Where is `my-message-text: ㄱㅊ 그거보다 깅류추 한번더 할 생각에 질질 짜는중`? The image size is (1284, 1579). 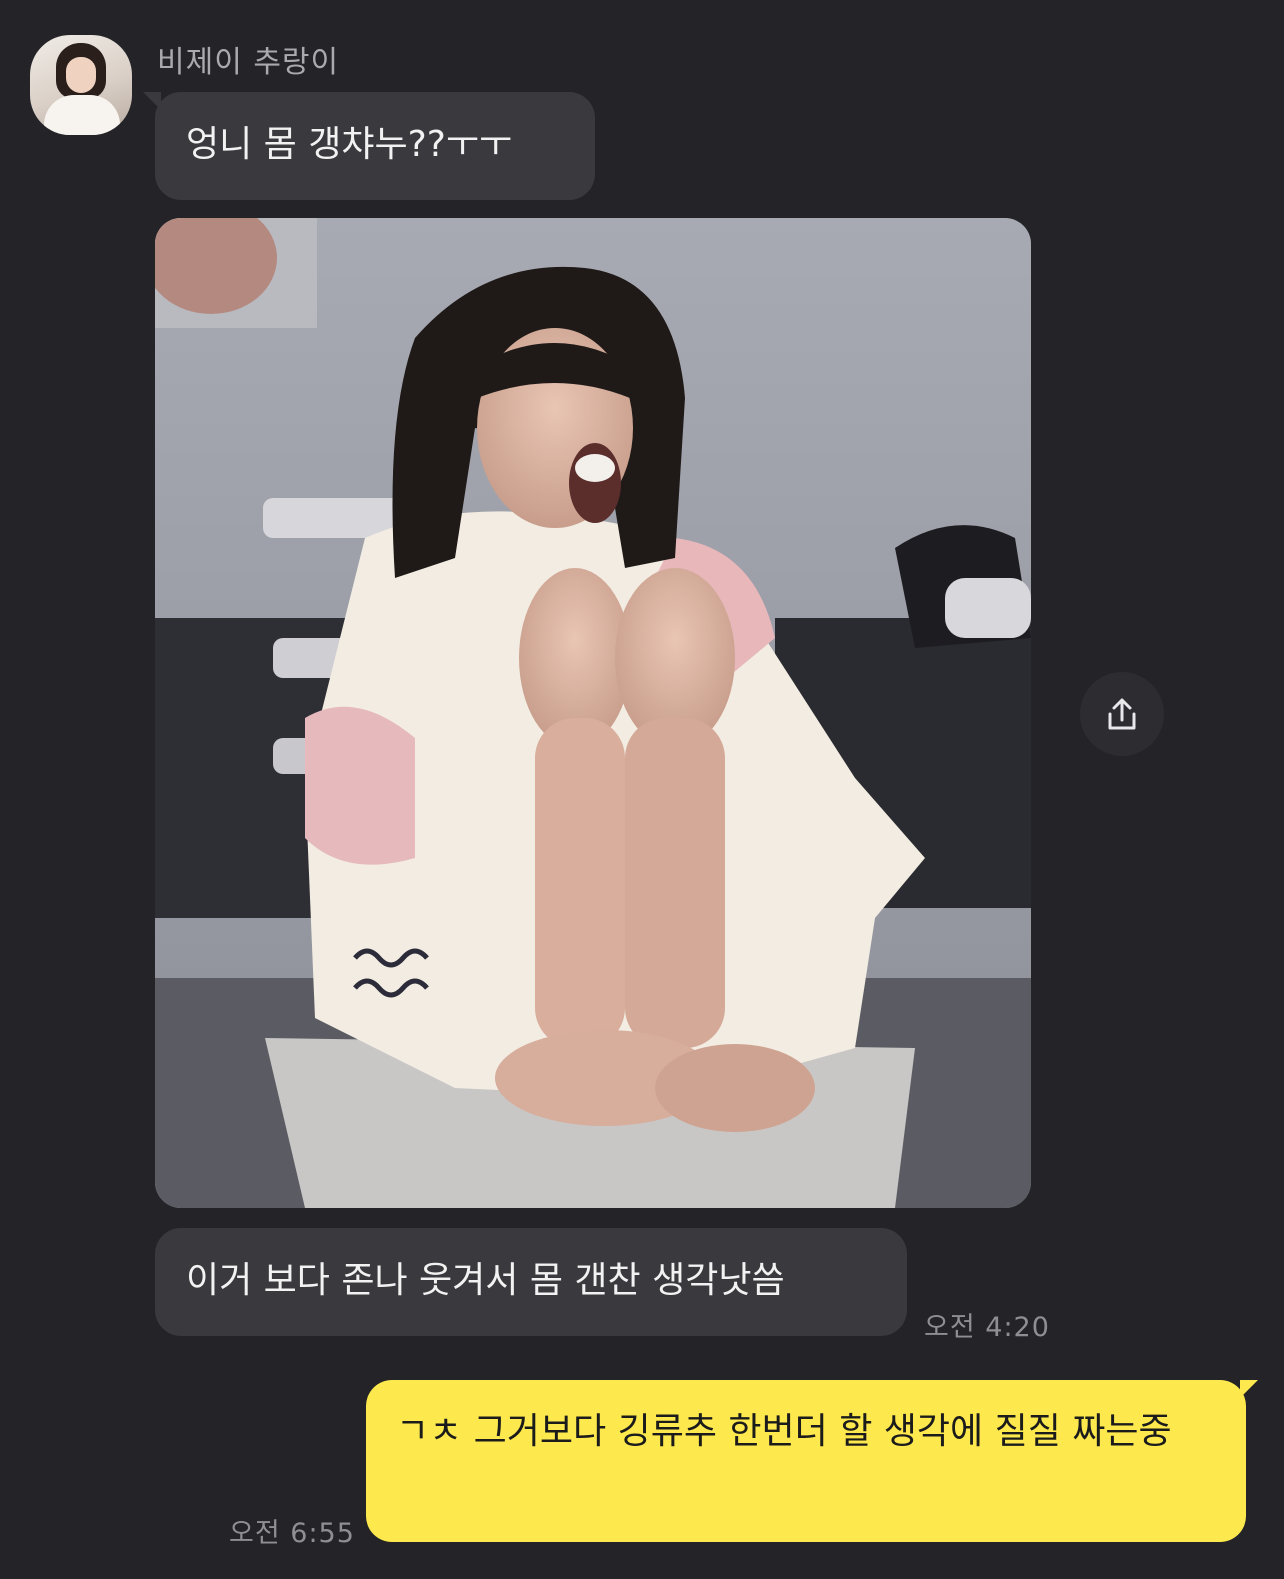 my-message-text: ㄱㅊ 그거보다 깅류추 한번더 할 생각에 질질 짜는중 is located at coordinates (784, 1431).